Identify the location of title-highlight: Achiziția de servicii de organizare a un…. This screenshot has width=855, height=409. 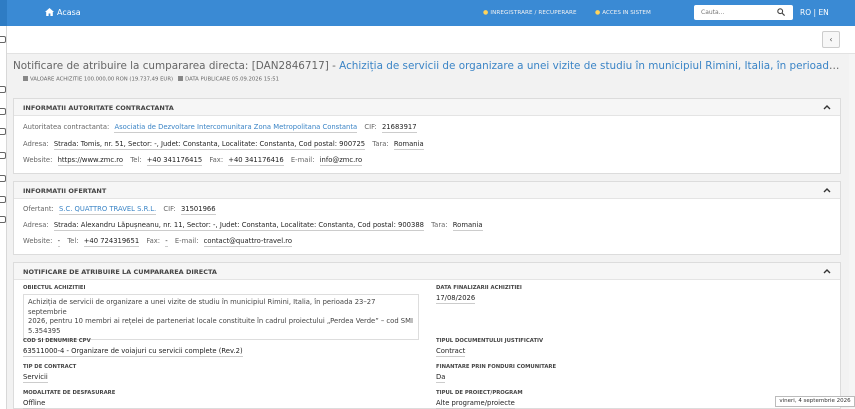
(591, 66).